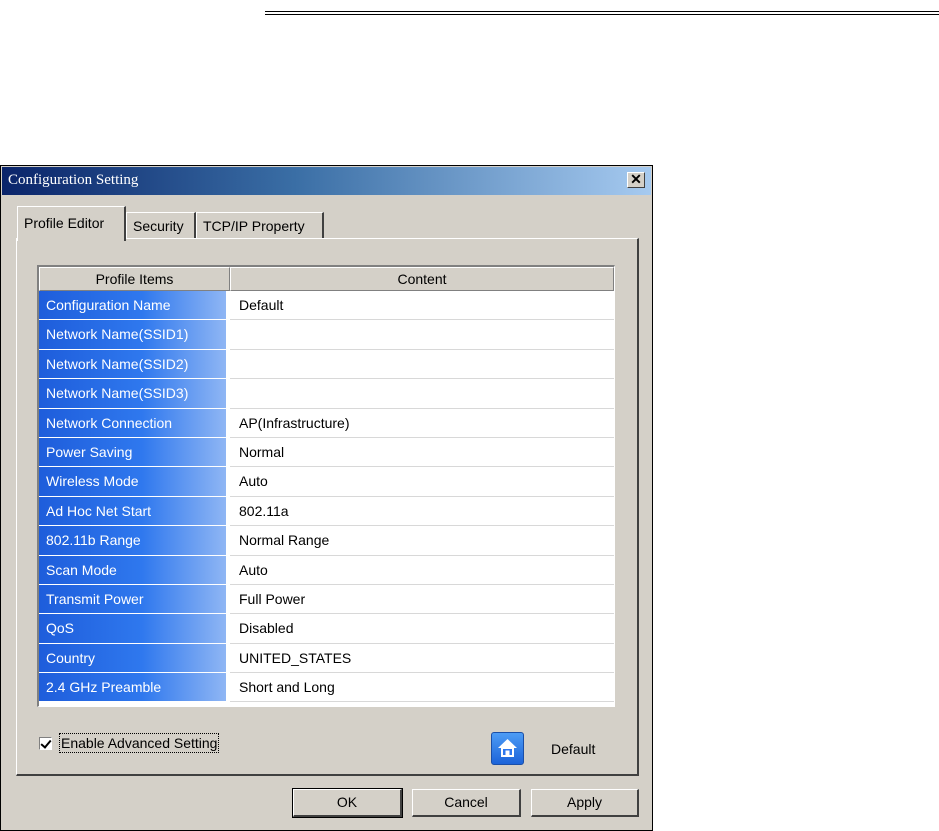 The height and width of the screenshot is (831, 939). Describe the element at coordinates (132, 688) in the screenshot. I see `profile-item-cell: 2.4 GHz Preamble` at that location.